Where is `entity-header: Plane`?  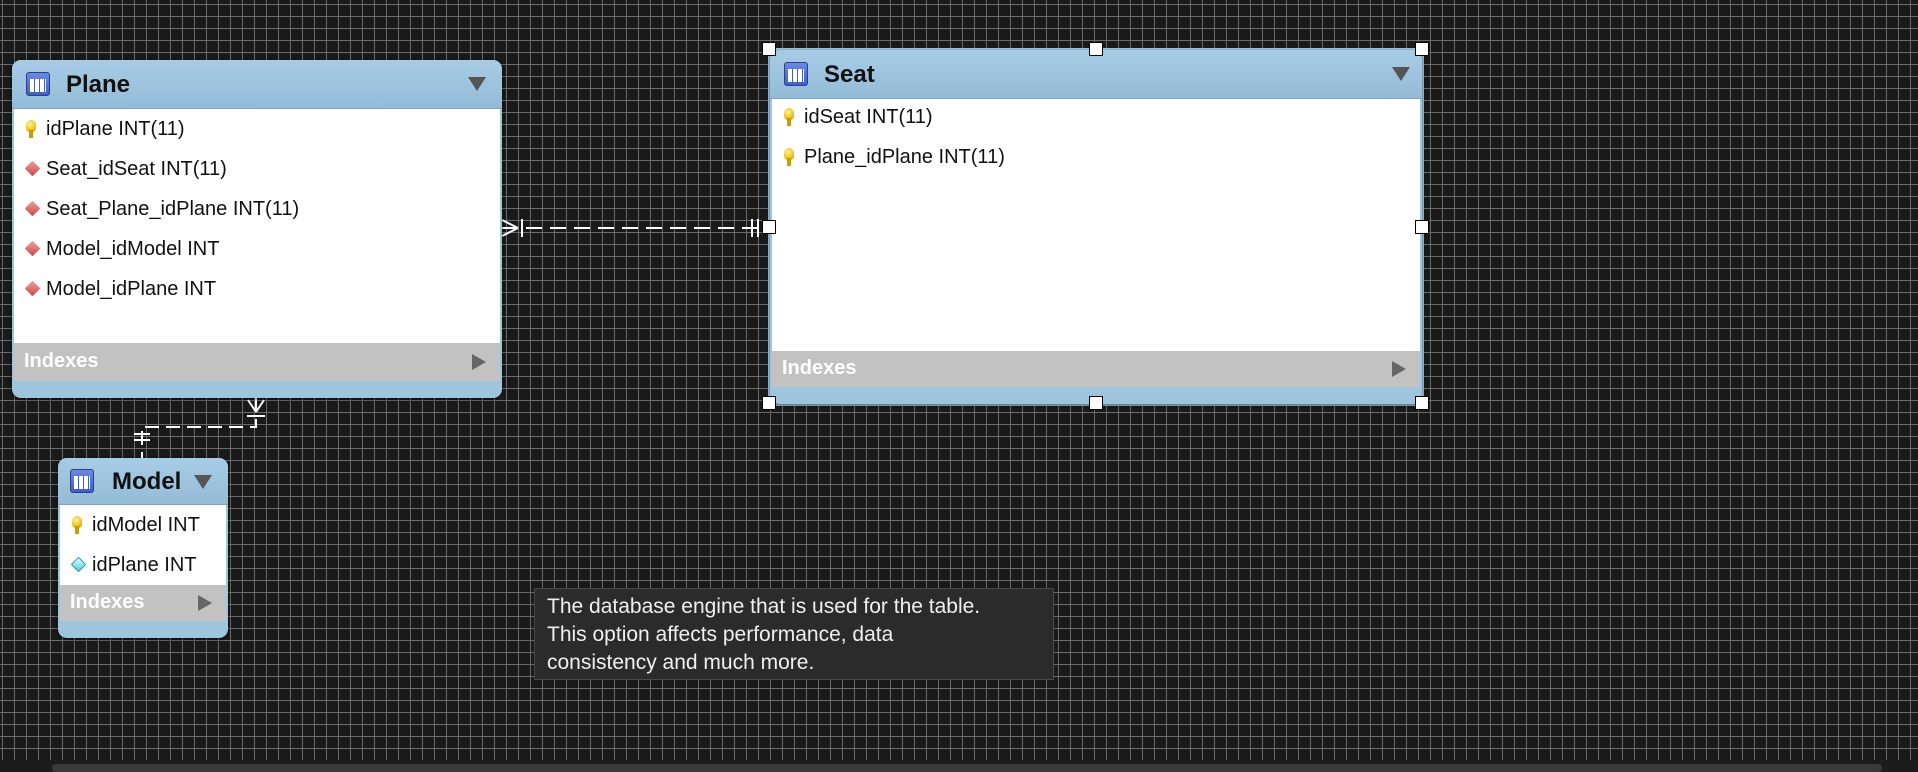
entity-header: Plane is located at coordinates (257, 84).